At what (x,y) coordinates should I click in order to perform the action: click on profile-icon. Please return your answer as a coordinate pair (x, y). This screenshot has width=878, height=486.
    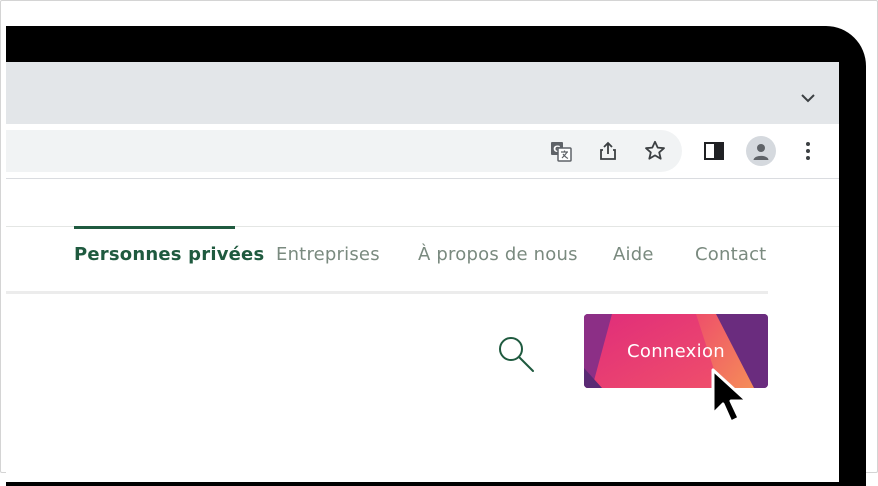
    Looking at the image, I should click on (761, 151).